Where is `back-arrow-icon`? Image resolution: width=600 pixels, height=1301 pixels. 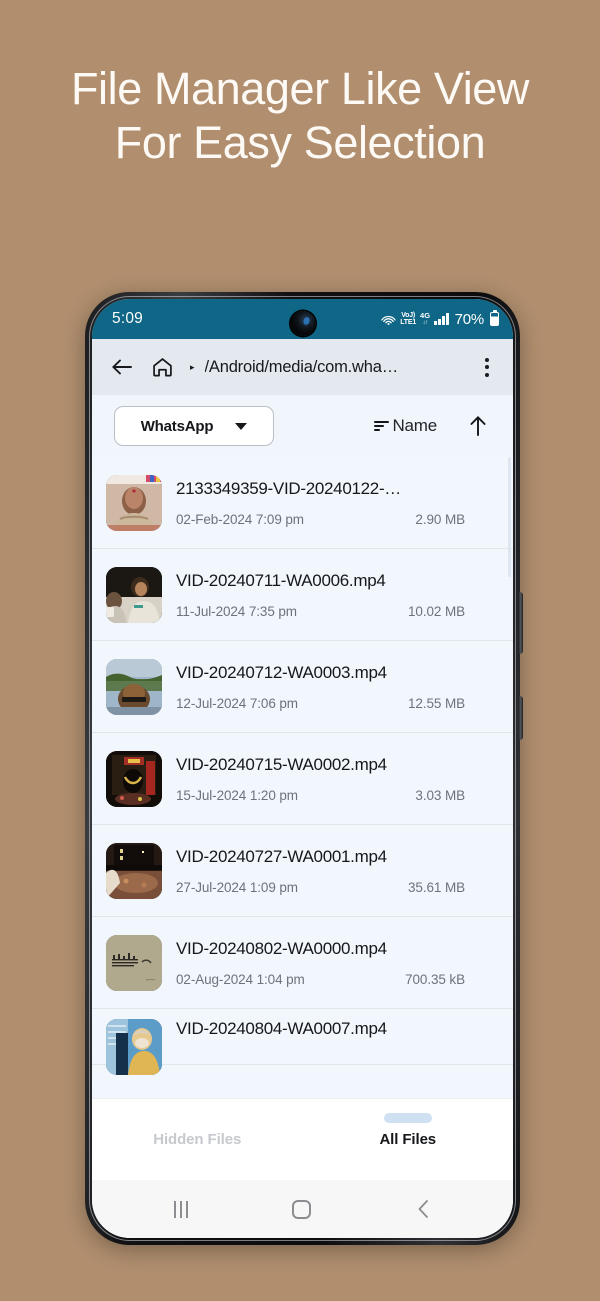
back-arrow-icon is located at coordinates (122, 367).